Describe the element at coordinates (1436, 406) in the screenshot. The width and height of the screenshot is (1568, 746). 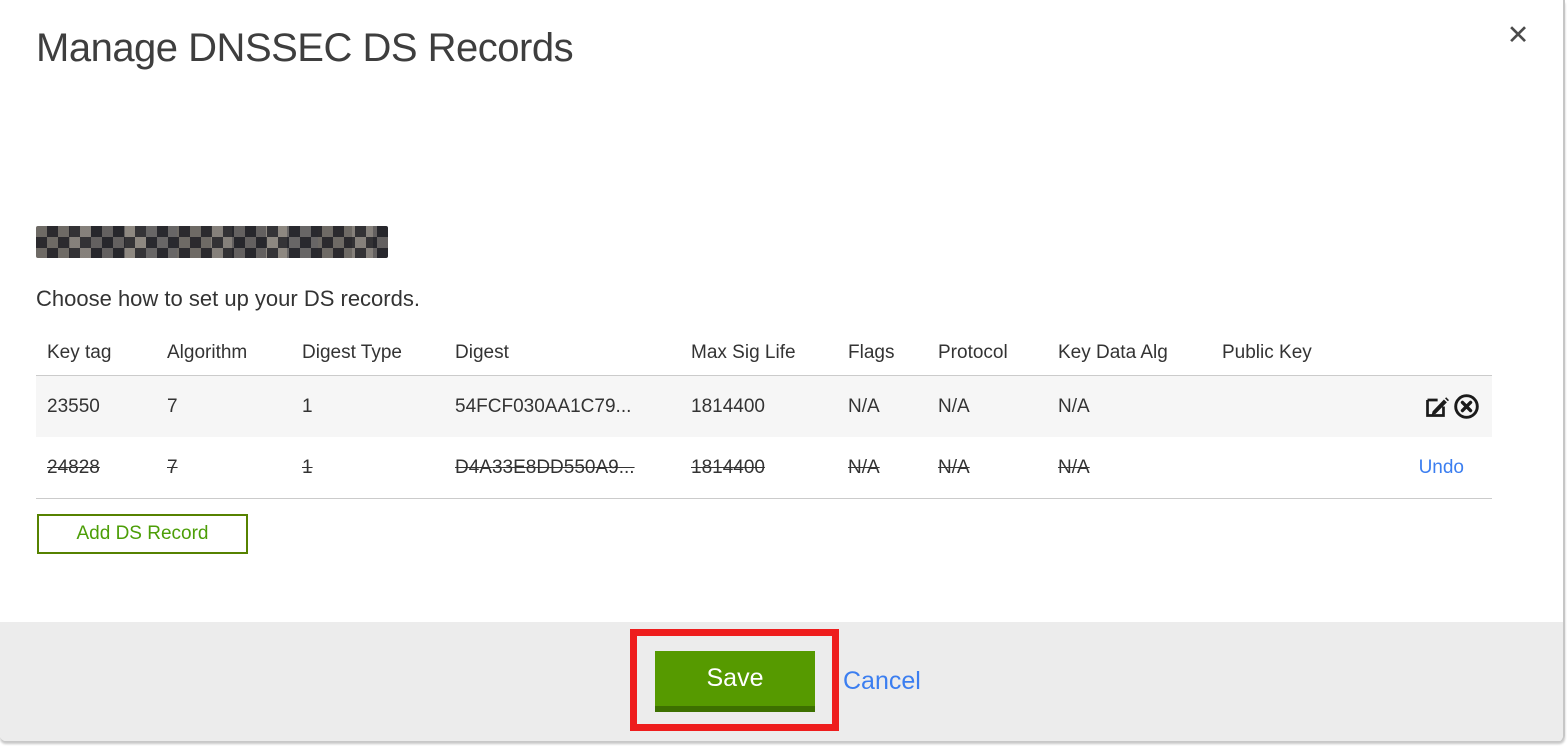
I see `edit-icon` at that location.